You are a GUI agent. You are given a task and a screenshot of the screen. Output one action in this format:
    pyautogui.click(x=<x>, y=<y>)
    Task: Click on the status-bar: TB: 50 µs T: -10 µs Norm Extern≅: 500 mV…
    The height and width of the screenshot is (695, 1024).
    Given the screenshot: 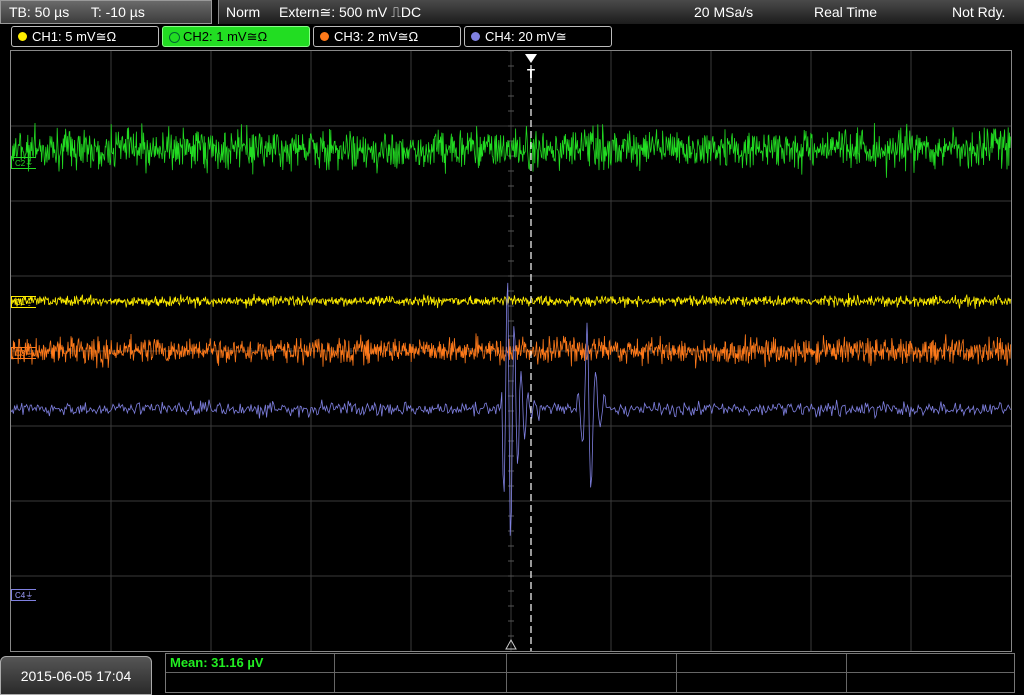 What is the action you would take?
    pyautogui.click(x=512, y=12)
    